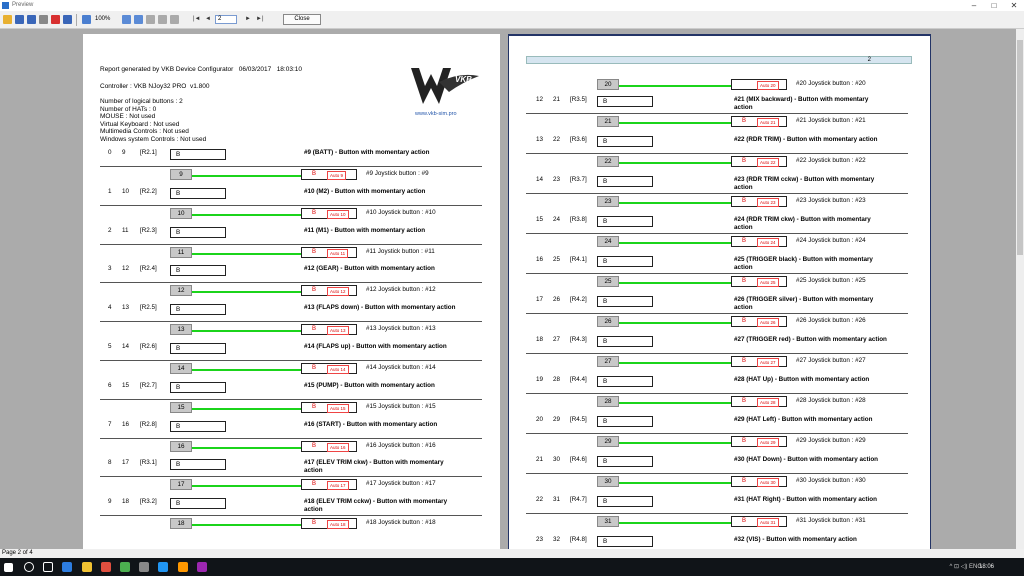 This screenshot has height=576, width=1024. Describe the element at coordinates (43, 19) in the screenshot. I see `print-icon` at that location.